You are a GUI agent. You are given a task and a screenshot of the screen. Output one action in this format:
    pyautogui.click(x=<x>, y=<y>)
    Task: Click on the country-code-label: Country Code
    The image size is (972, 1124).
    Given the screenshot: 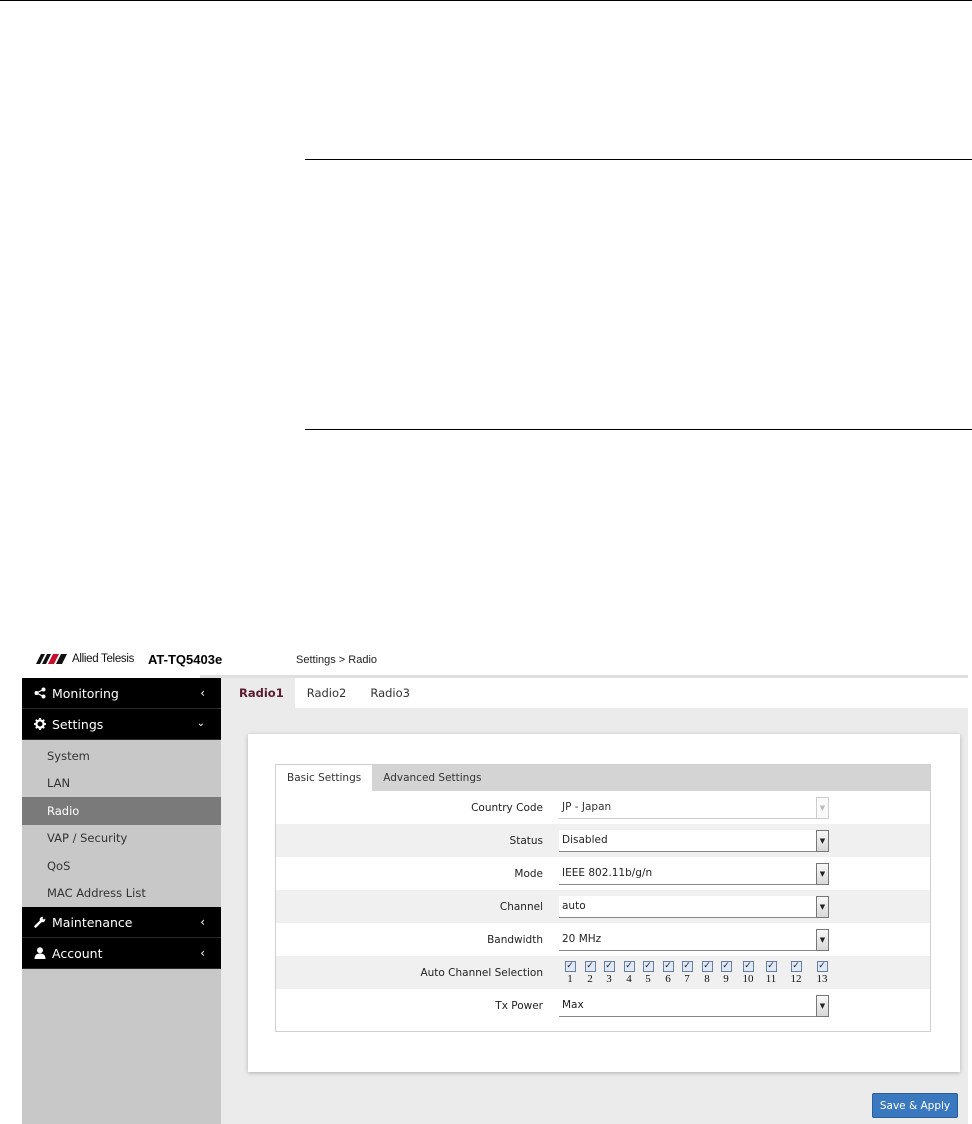 What is the action you would take?
    pyautogui.click(x=507, y=807)
    